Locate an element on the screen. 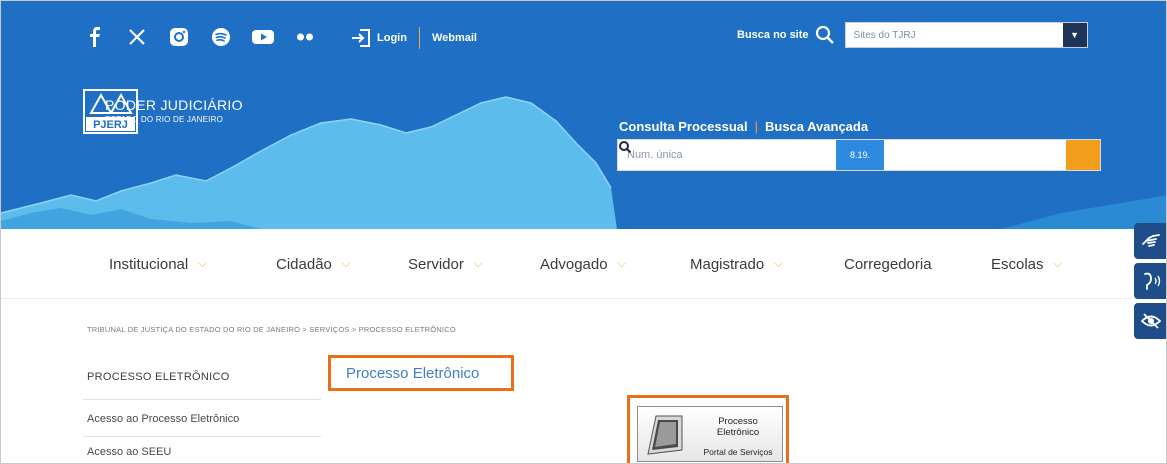 The height and width of the screenshot is (464, 1167). sidebar-link-acesso-processo: Acesso ao Processo Eletrônico is located at coordinates (163, 419).